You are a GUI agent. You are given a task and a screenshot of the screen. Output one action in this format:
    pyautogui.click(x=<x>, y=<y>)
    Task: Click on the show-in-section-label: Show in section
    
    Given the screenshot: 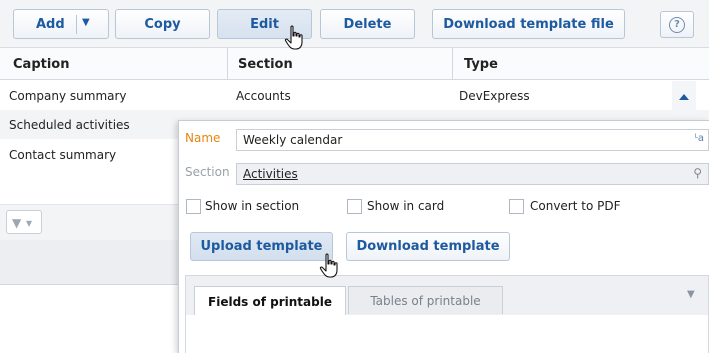 What is the action you would take?
    pyautogui.click(x=252, y=206)
    